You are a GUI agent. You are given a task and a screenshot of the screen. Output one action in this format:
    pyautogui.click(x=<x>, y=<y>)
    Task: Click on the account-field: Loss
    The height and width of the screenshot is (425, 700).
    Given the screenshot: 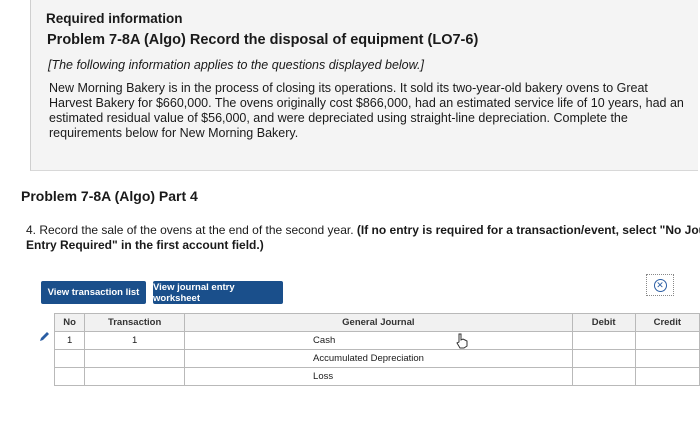 What is the action you would take?
    pyautogui.click(x=378, y=376)
    